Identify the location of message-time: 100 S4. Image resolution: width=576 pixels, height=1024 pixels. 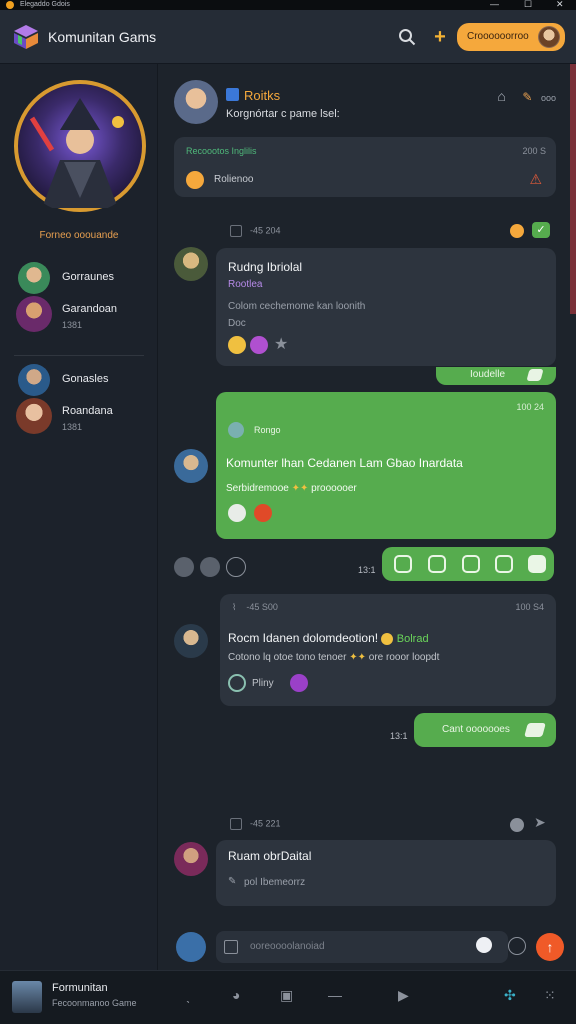
(529, 607).